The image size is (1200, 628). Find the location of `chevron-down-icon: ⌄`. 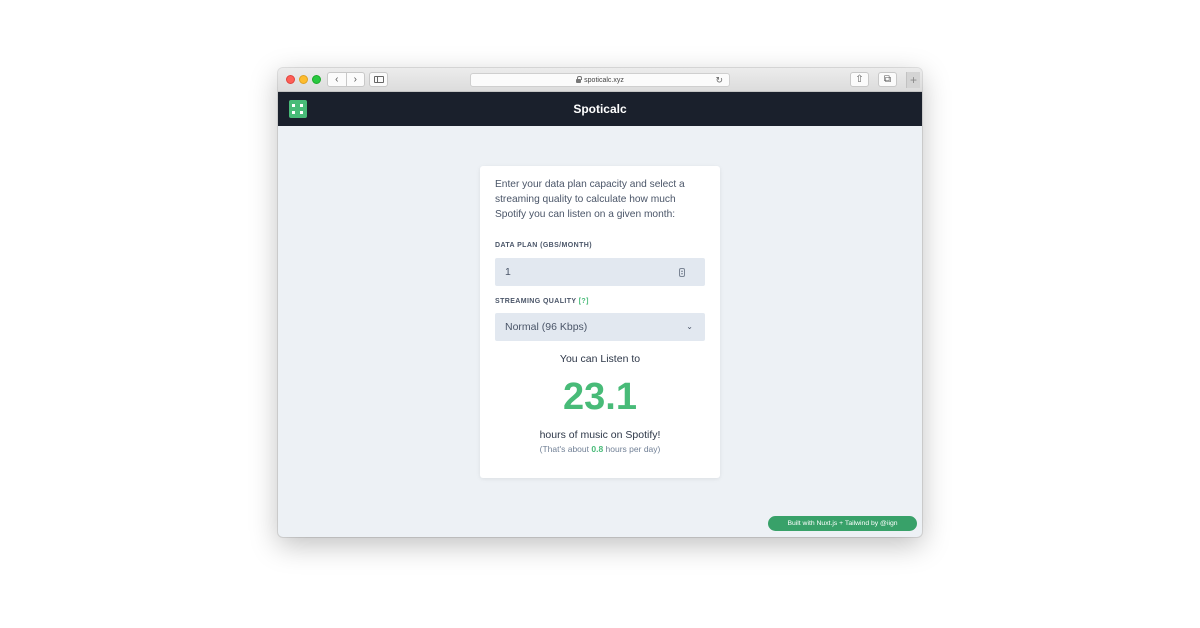

chevron-down-icon: ⌄ is located at coordinates (689, 326).